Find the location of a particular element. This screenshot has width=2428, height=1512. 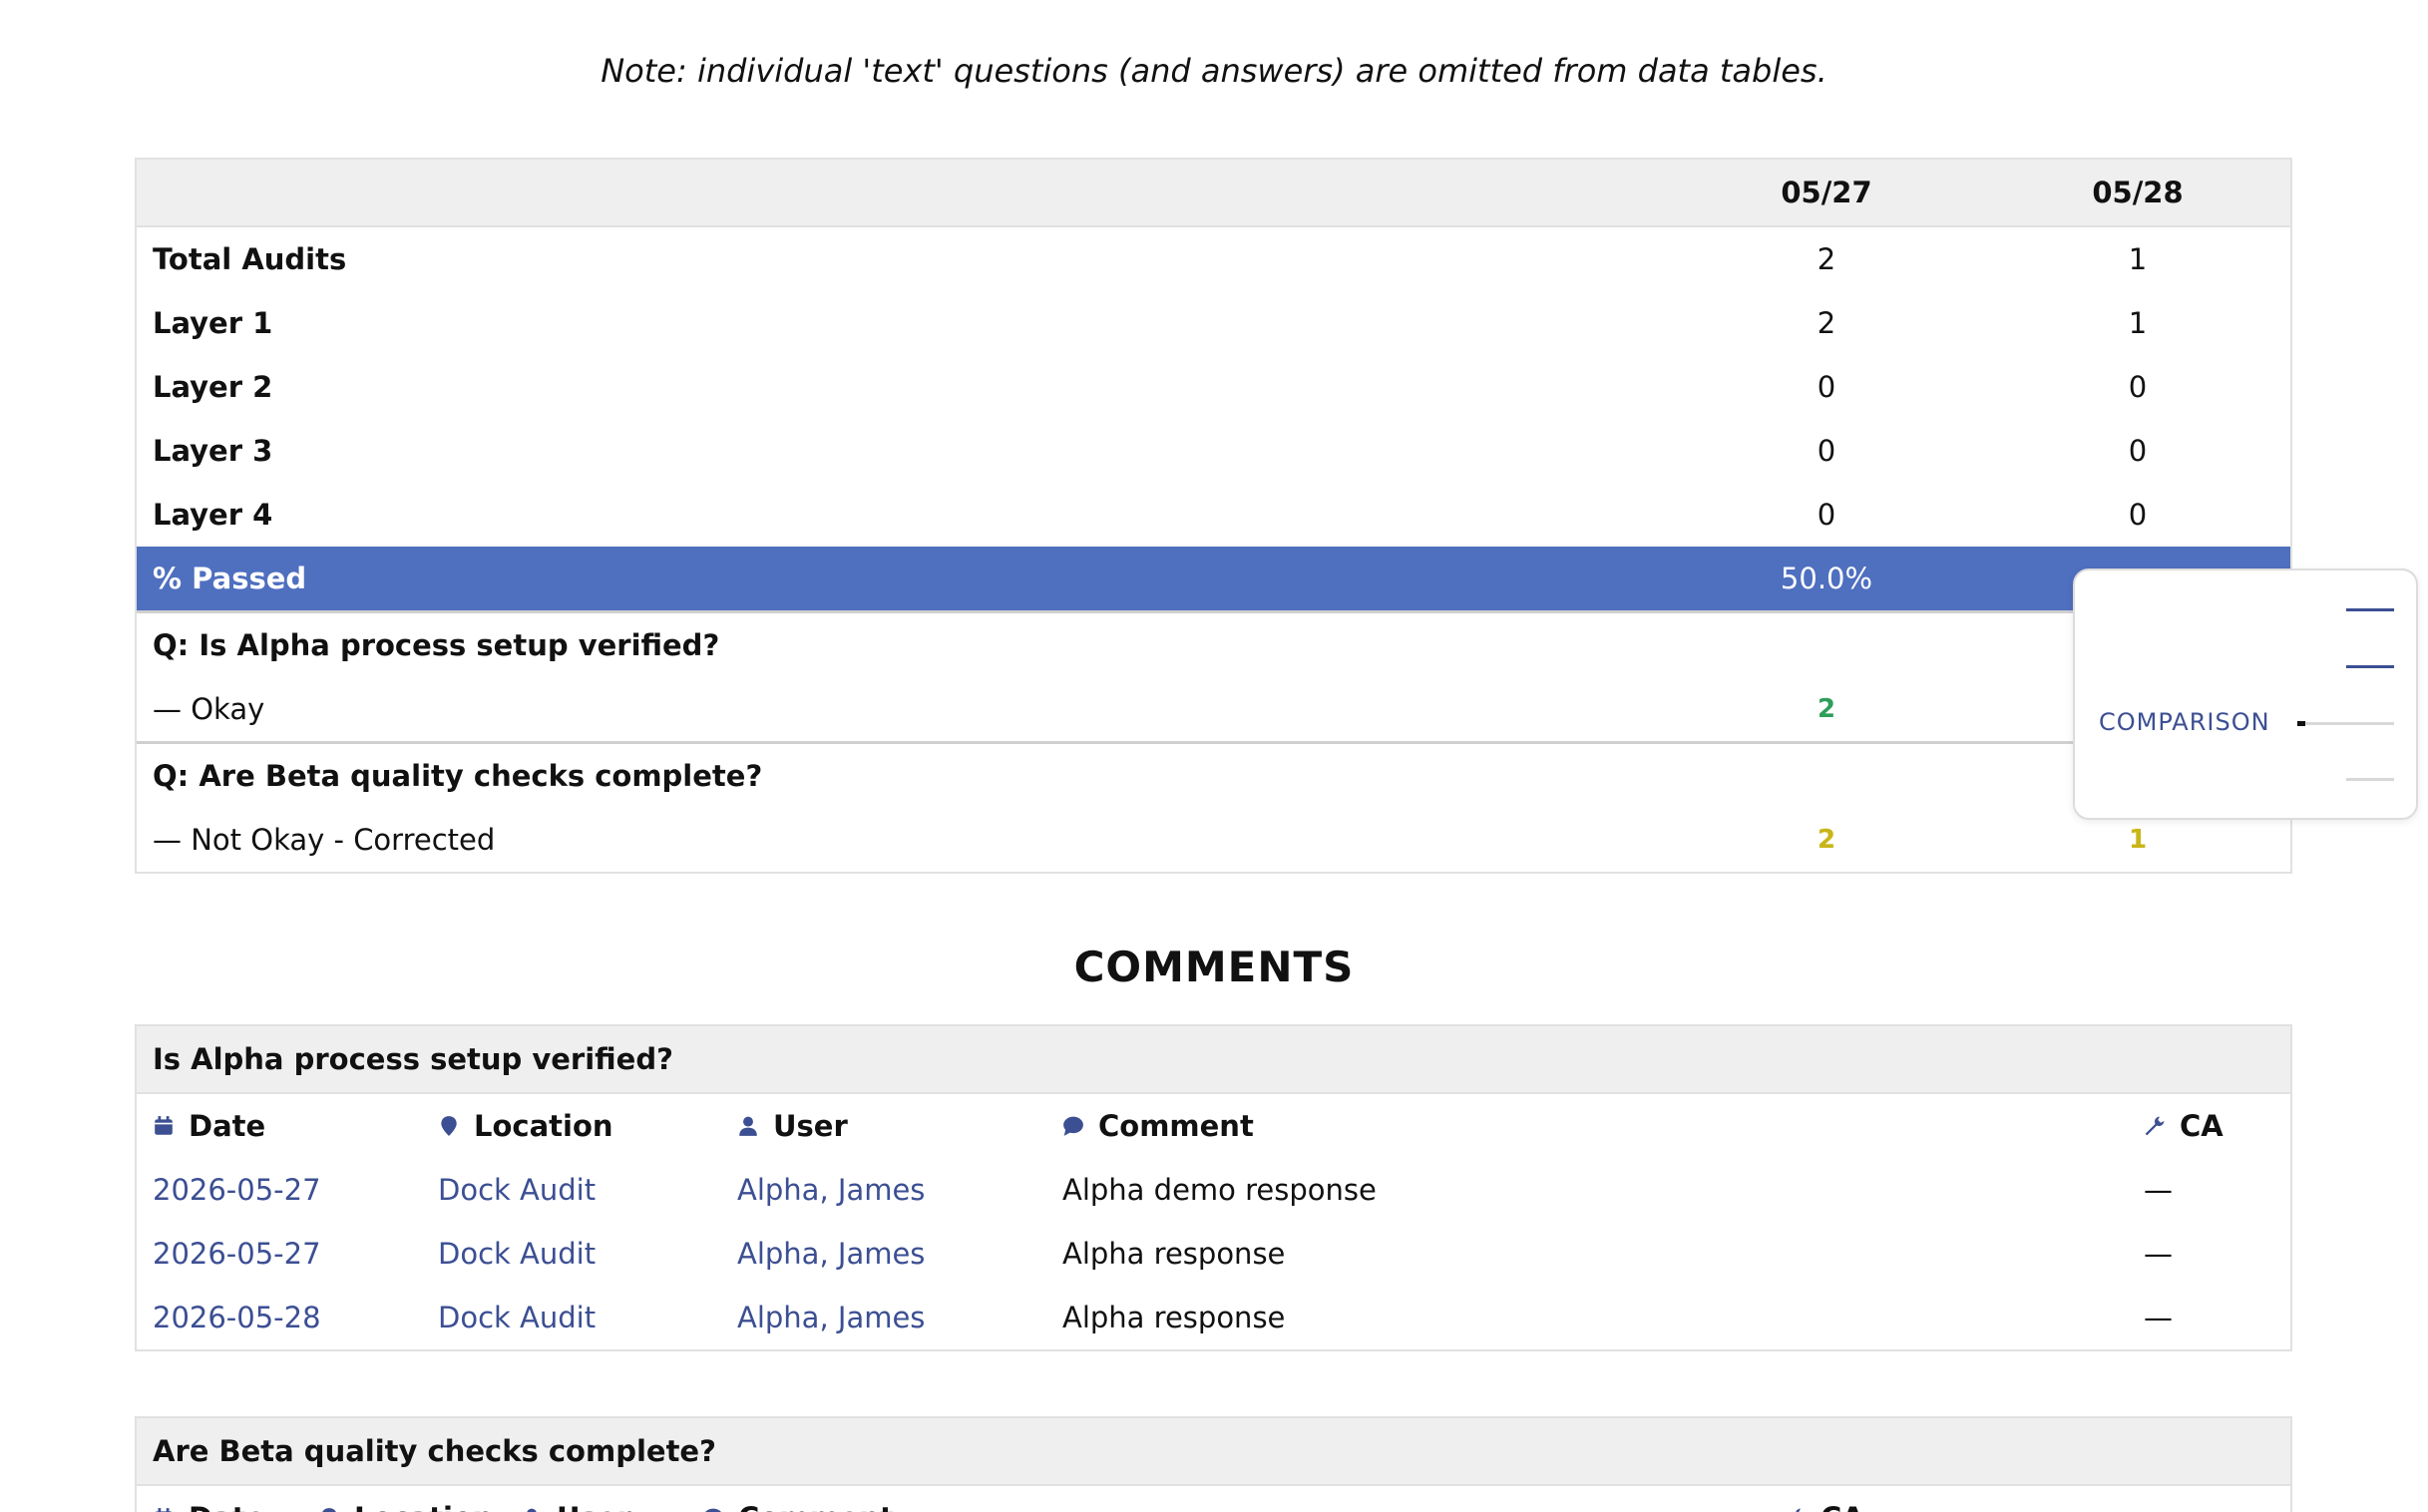

answer-label: — Okay is located at coordinates (209, 709).